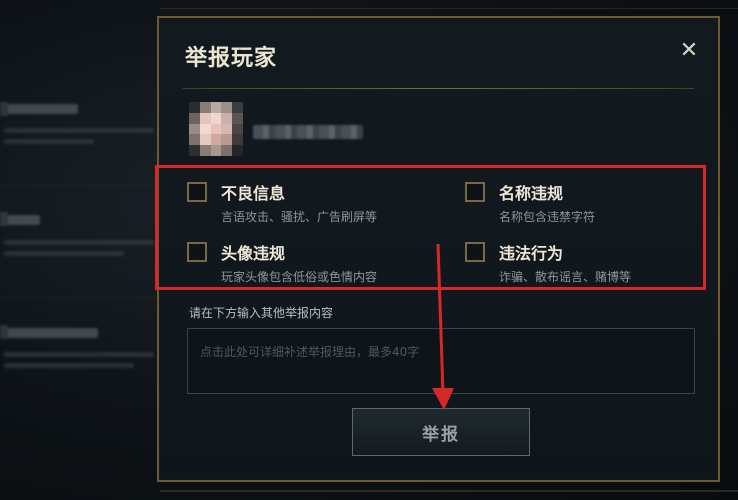 The image size is (738, 500). What do you see at coordinates (310, 352) in the screenshot?
I see `detail-placeholder: 点击此处可详细补述举报理由，最多40字` at bounding box center [310, 352].